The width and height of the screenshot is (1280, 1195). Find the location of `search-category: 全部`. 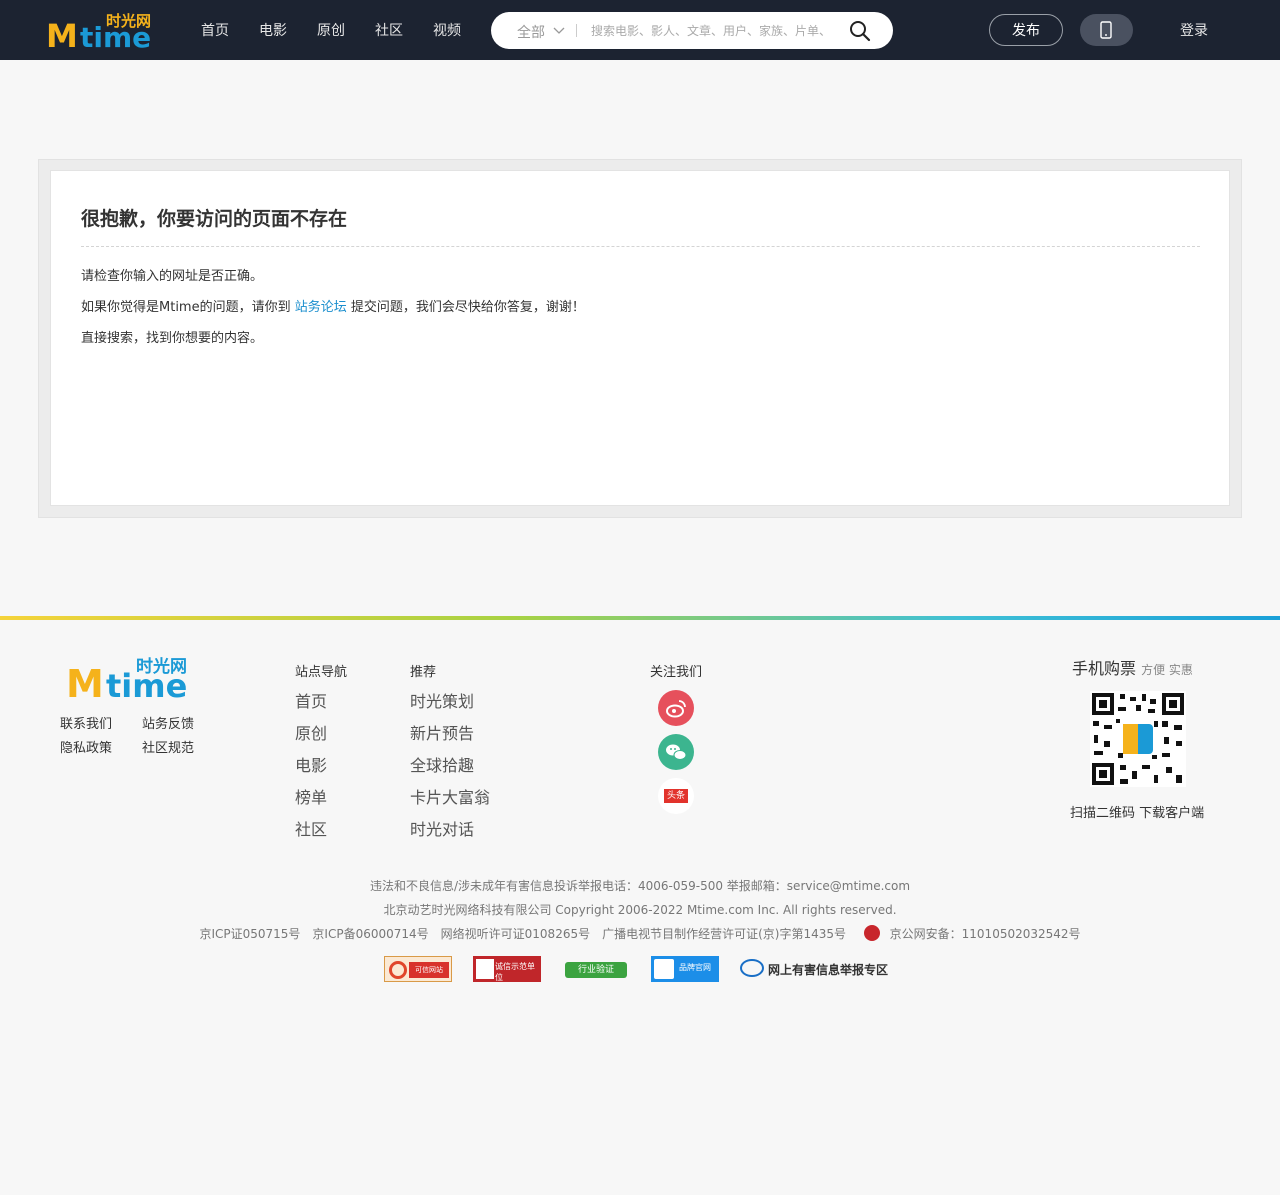

search-category: 全部 is located at coordinates (531, 32).